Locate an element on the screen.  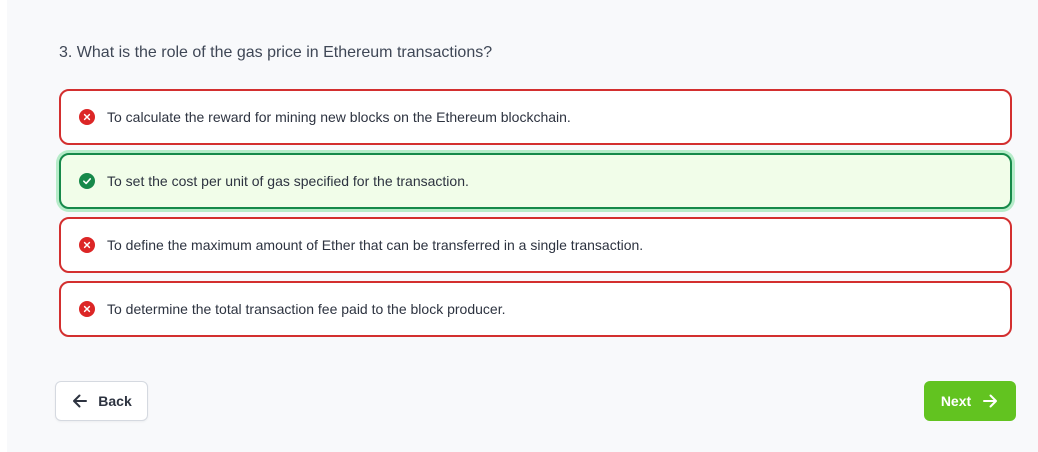
next-button-label: Next is located at coordinates (956, 401).